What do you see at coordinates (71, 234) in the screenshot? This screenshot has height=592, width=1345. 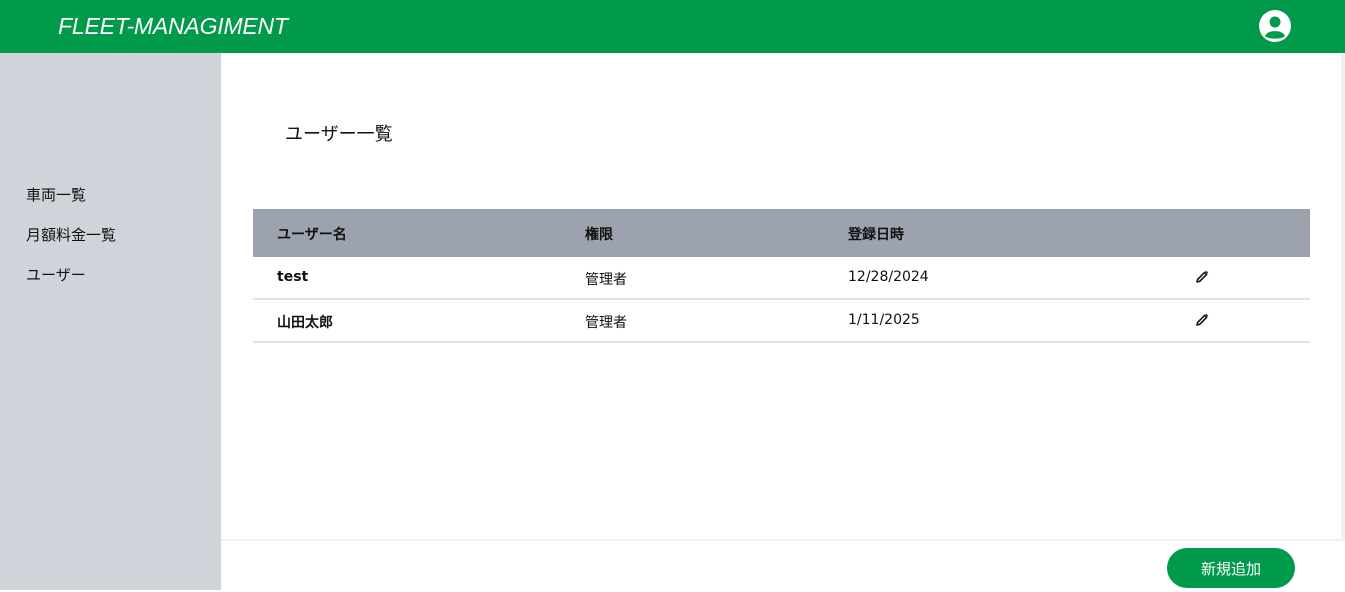 I see `sidebar-item-monthly-fees: 月額料金一覧` at bounding box center [71, 234].